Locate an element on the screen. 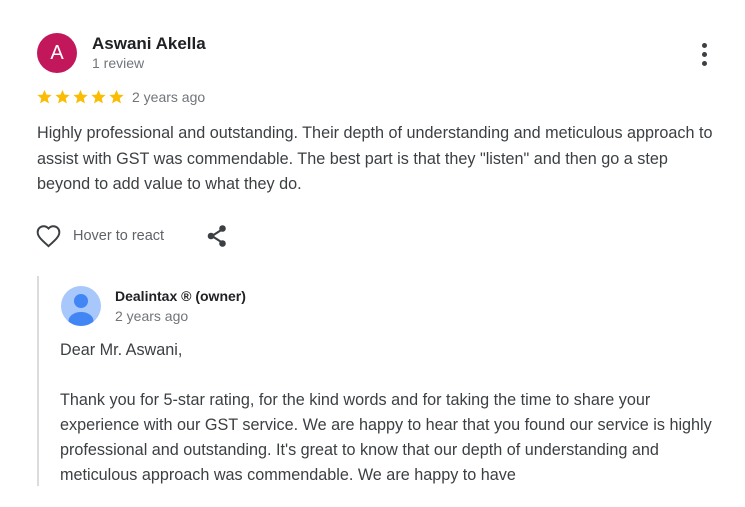  owner-name: Dealintax ® (owner) is located at coordinates (180, 296).